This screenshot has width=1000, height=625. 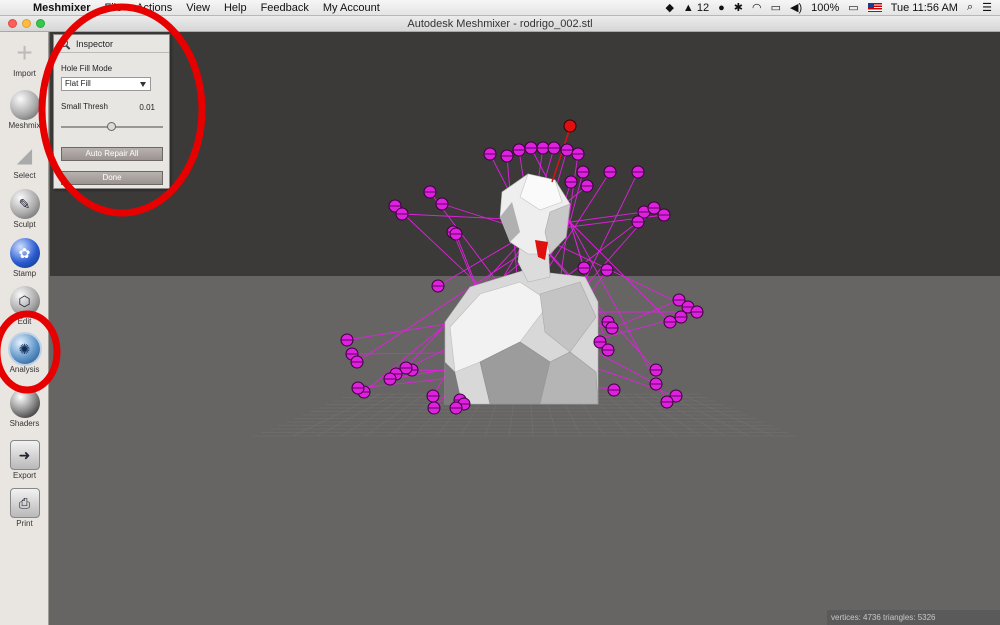 I want to click on small-thresh-label: Small Thresh, so click(x=84, y=106).